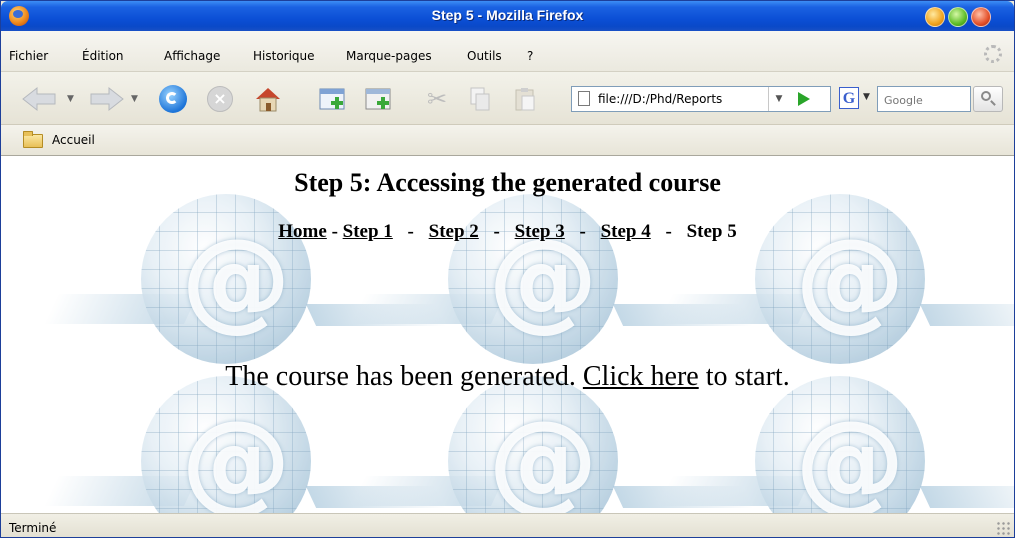  Describe the element at coordinates (1003, 528) in the screenshot. I see `resize-grip` at that location.